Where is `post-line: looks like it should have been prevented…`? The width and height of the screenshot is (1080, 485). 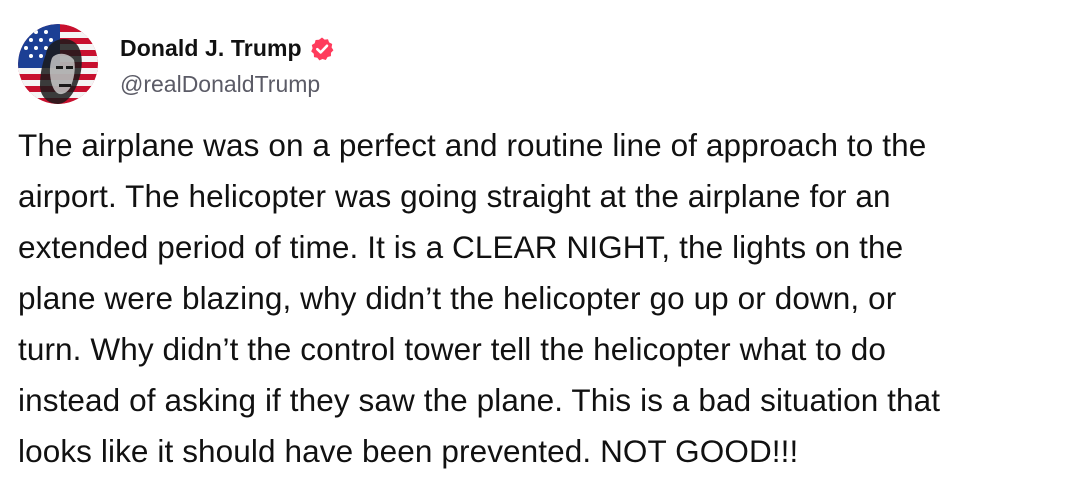
post-line: looks like it should have been prevented… is located at coordinates (408, 451).